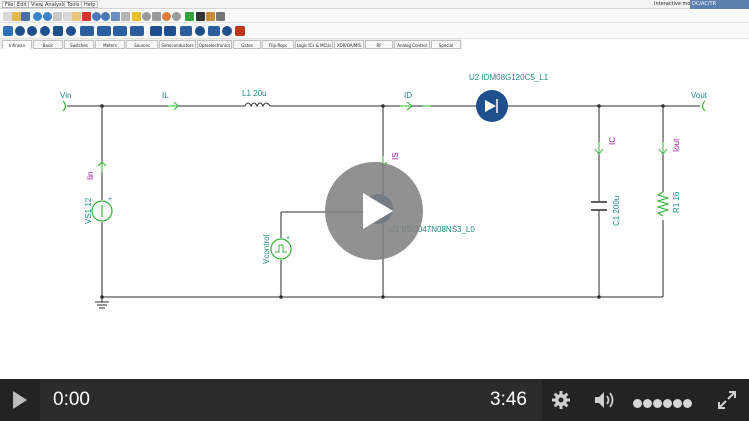 Image resolution: width=749 pixels, height=421 pixels. Describe the element at coordinates (719, 4) in the screenshot. I see `interactive-mode-select: DC/AC/TR` at that location.